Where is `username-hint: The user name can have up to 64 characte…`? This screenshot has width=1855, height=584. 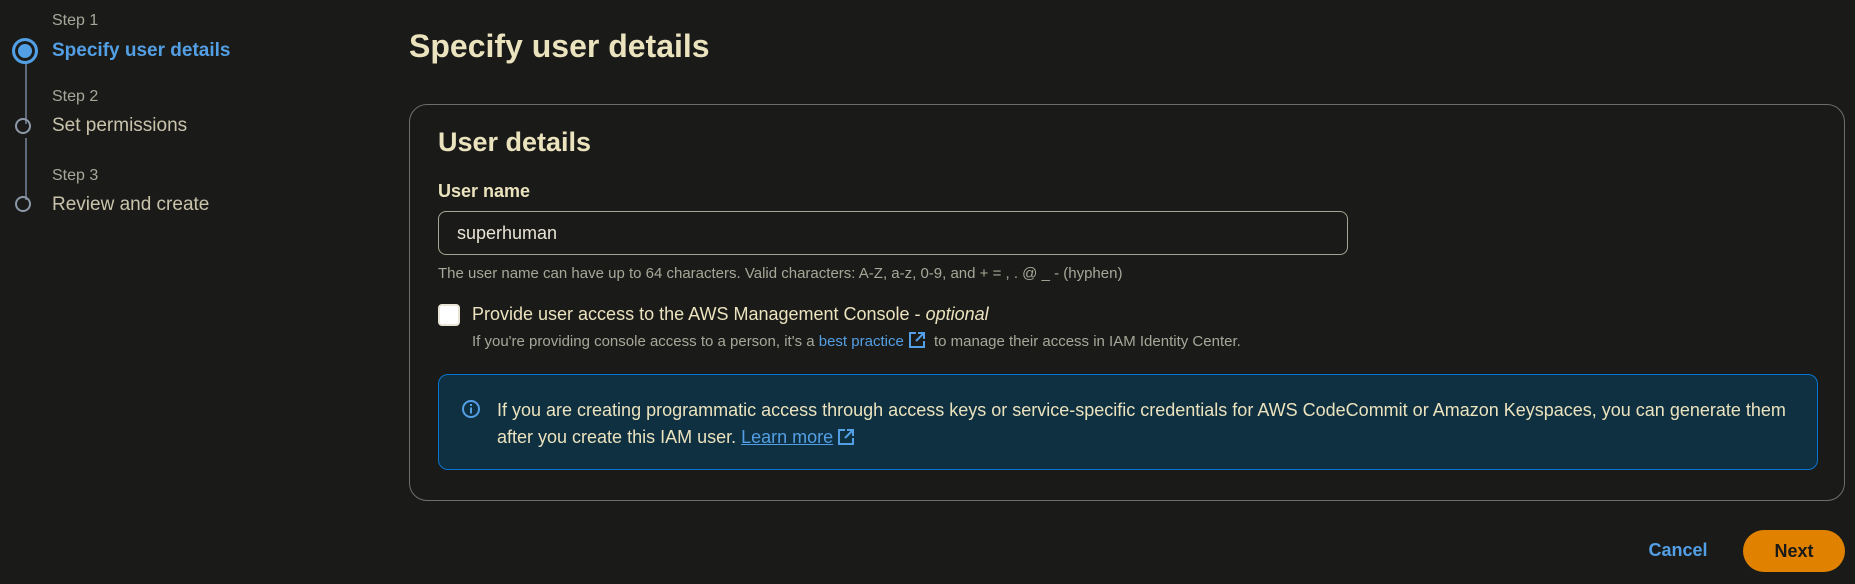 username-hint: The user name can have up to 64 characte… is located at coordinates (780, 273).